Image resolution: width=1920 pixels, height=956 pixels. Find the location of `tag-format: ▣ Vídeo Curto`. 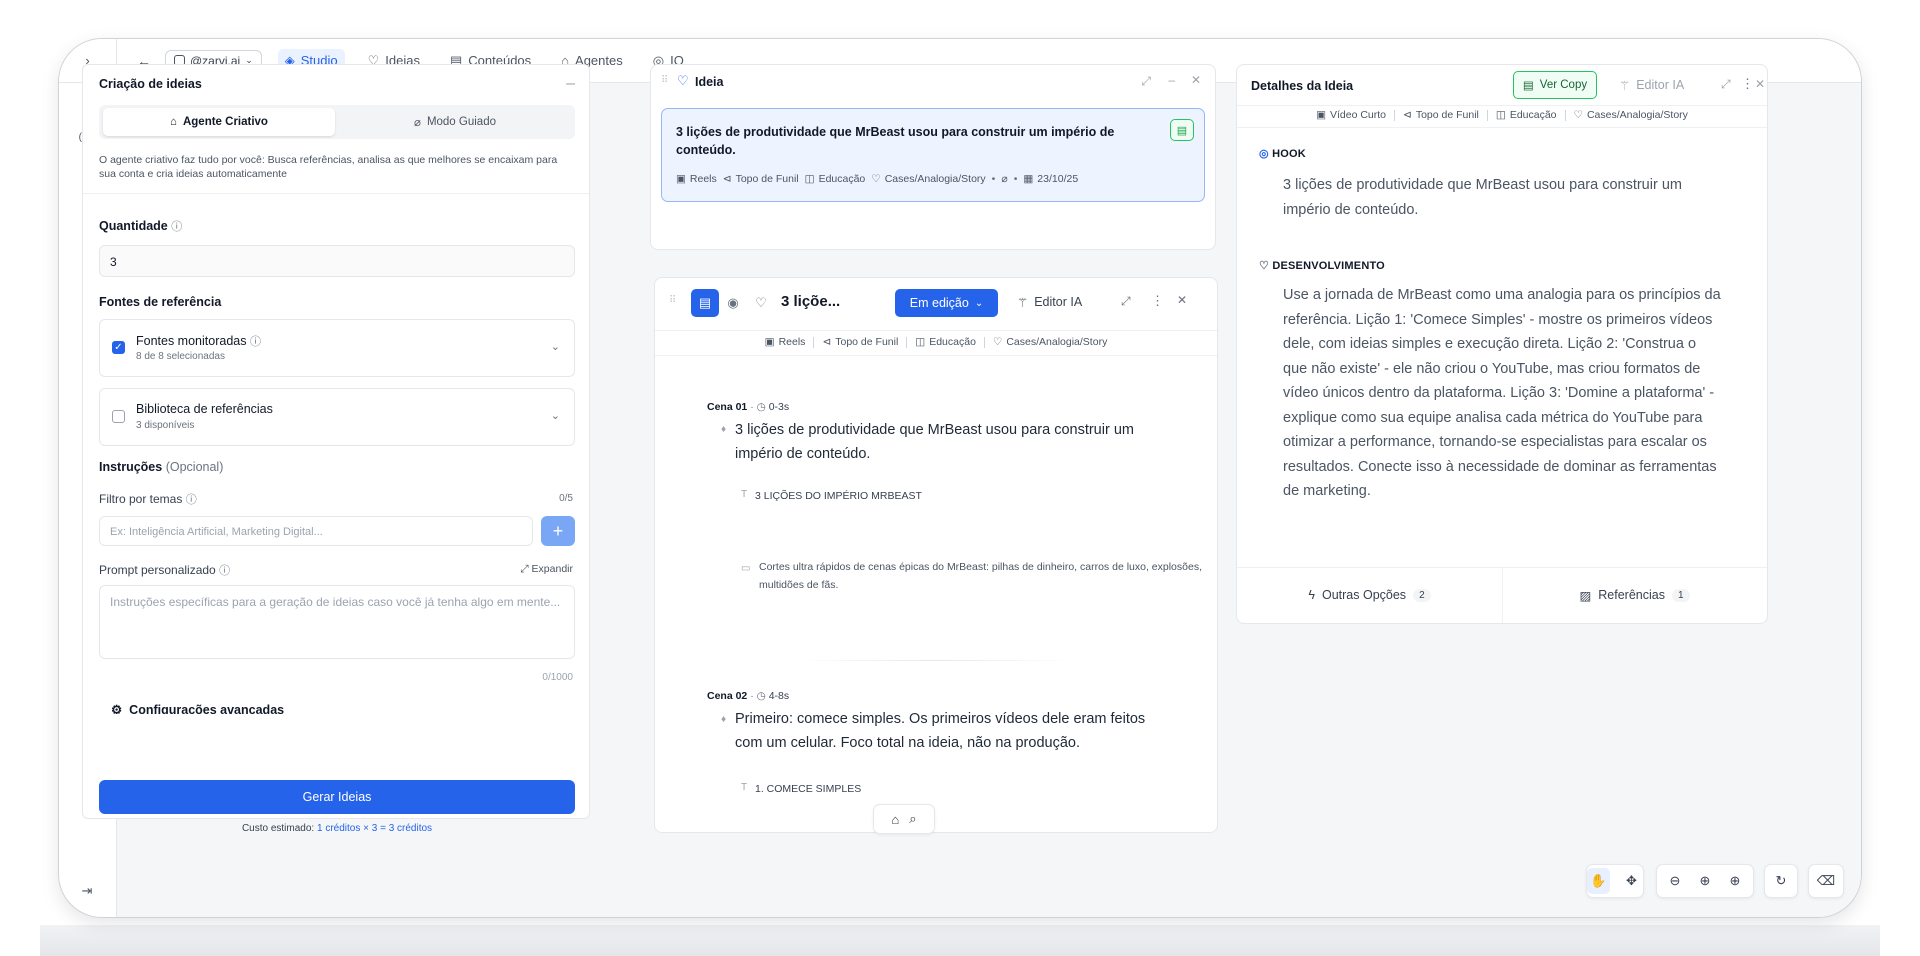

tag-format: ▣ Vídeo Curto is located at coordinates (1351, 115).